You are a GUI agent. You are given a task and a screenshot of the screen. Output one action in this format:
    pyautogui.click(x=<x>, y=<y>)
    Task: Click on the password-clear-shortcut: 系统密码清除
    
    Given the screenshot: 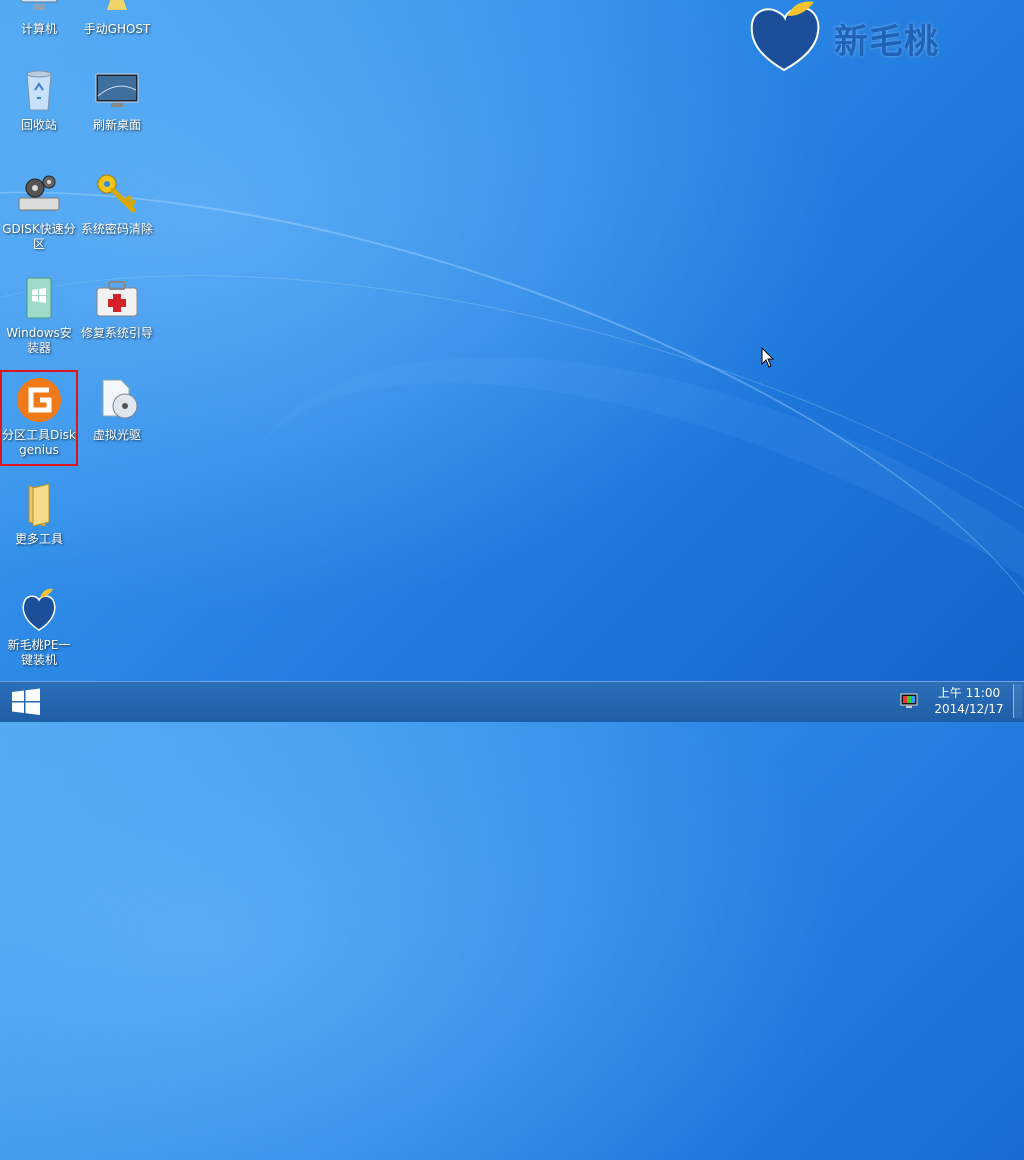 What is the action you would take?
    pyautogui.click(x=117, y=203)
    